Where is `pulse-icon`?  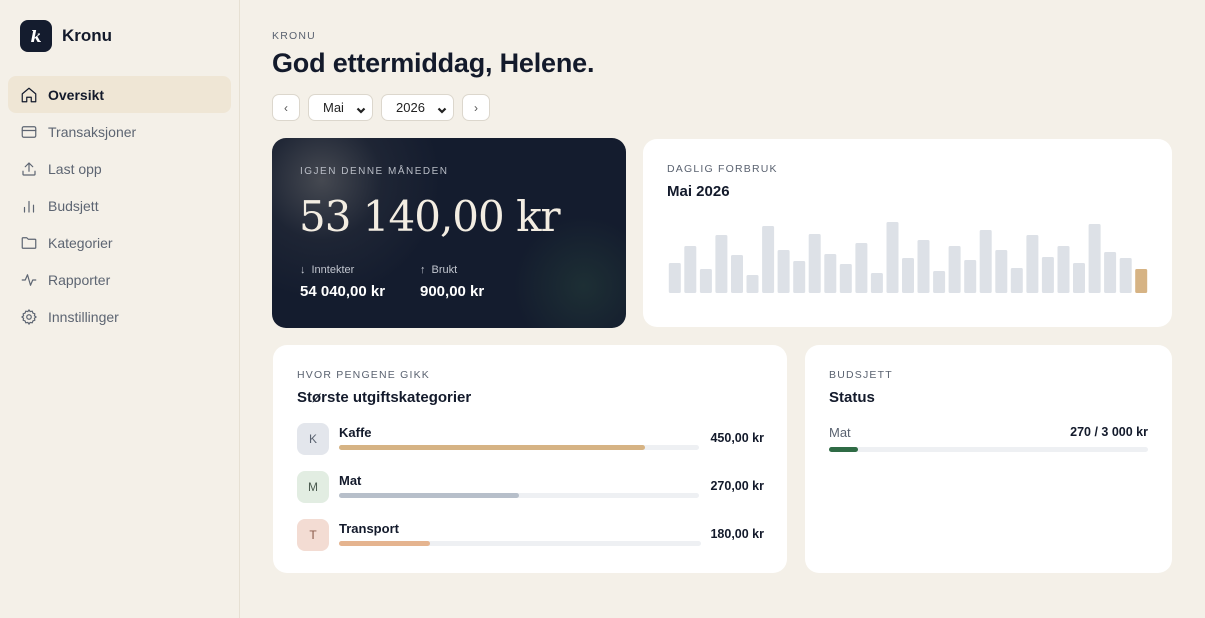
pulse-icon is located at coordinates (29, 280).